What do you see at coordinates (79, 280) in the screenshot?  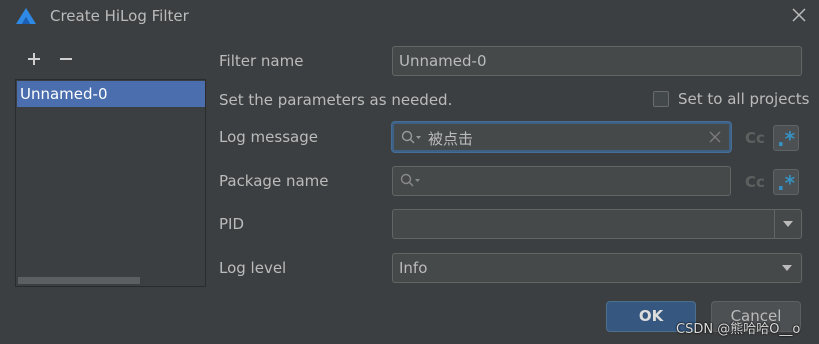 I see `horizontal-scrollbar` at bounding box center [79, 280].